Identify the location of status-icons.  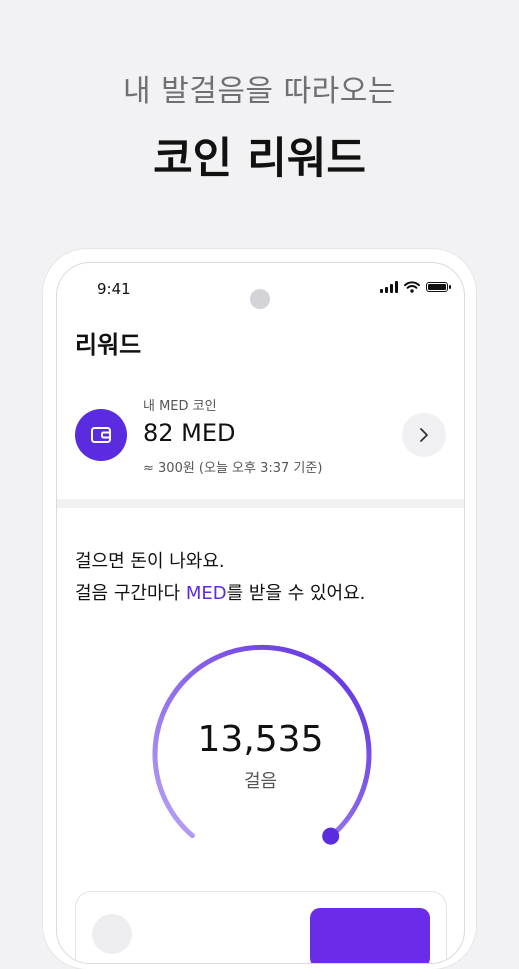
(415, 287).